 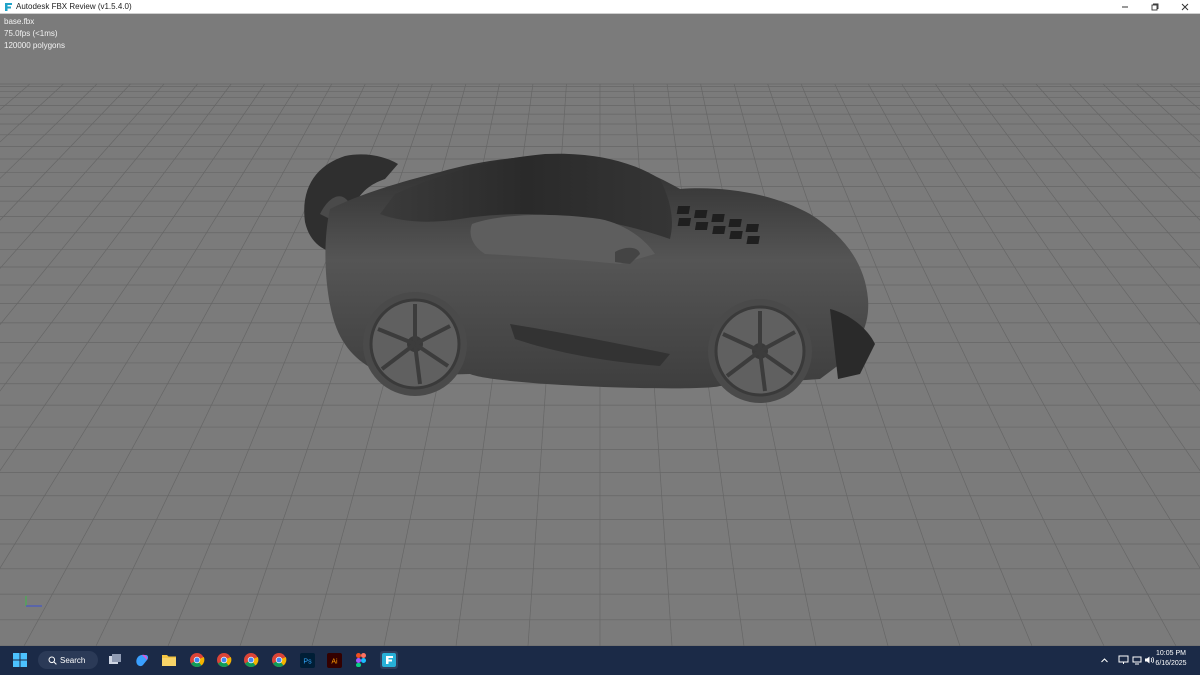 What do you see at coordinates (20, 660) in the screenshot?
I see `windows-start-icon` at bounding box center [20, 660].